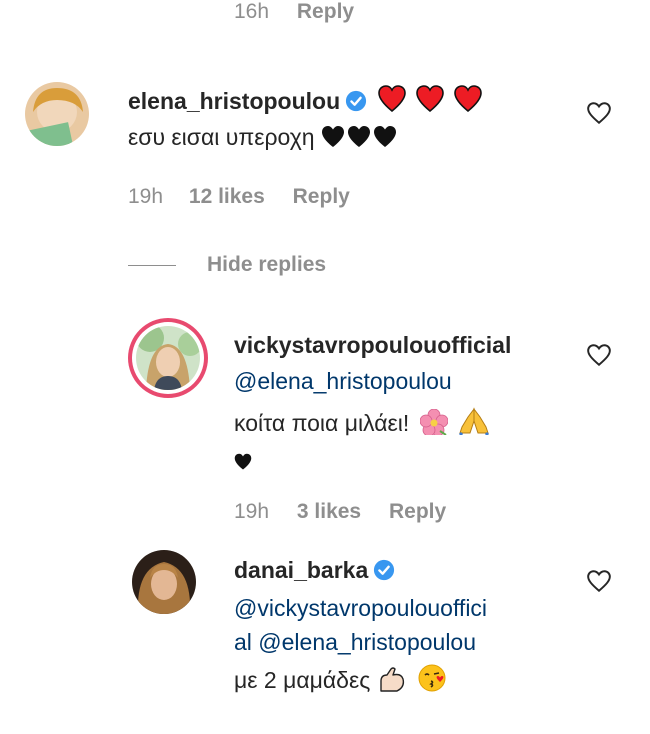 The width and height of the screenshot is (650, 734). I want to click on comment-elena-header: elena_hristopoulou, so click(306, 101).